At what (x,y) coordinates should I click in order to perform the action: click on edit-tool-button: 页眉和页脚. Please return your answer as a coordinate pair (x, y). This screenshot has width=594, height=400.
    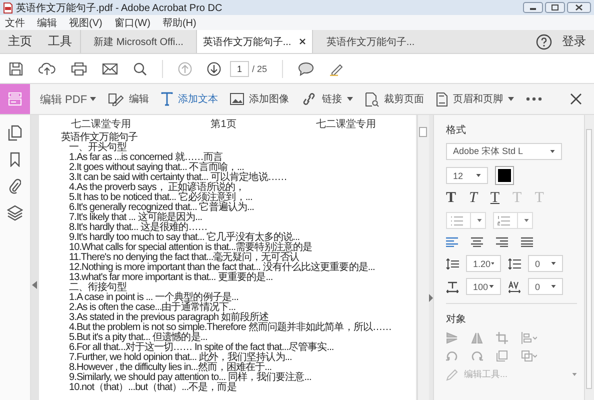
    Looking at the image, I should click on (475, 99).